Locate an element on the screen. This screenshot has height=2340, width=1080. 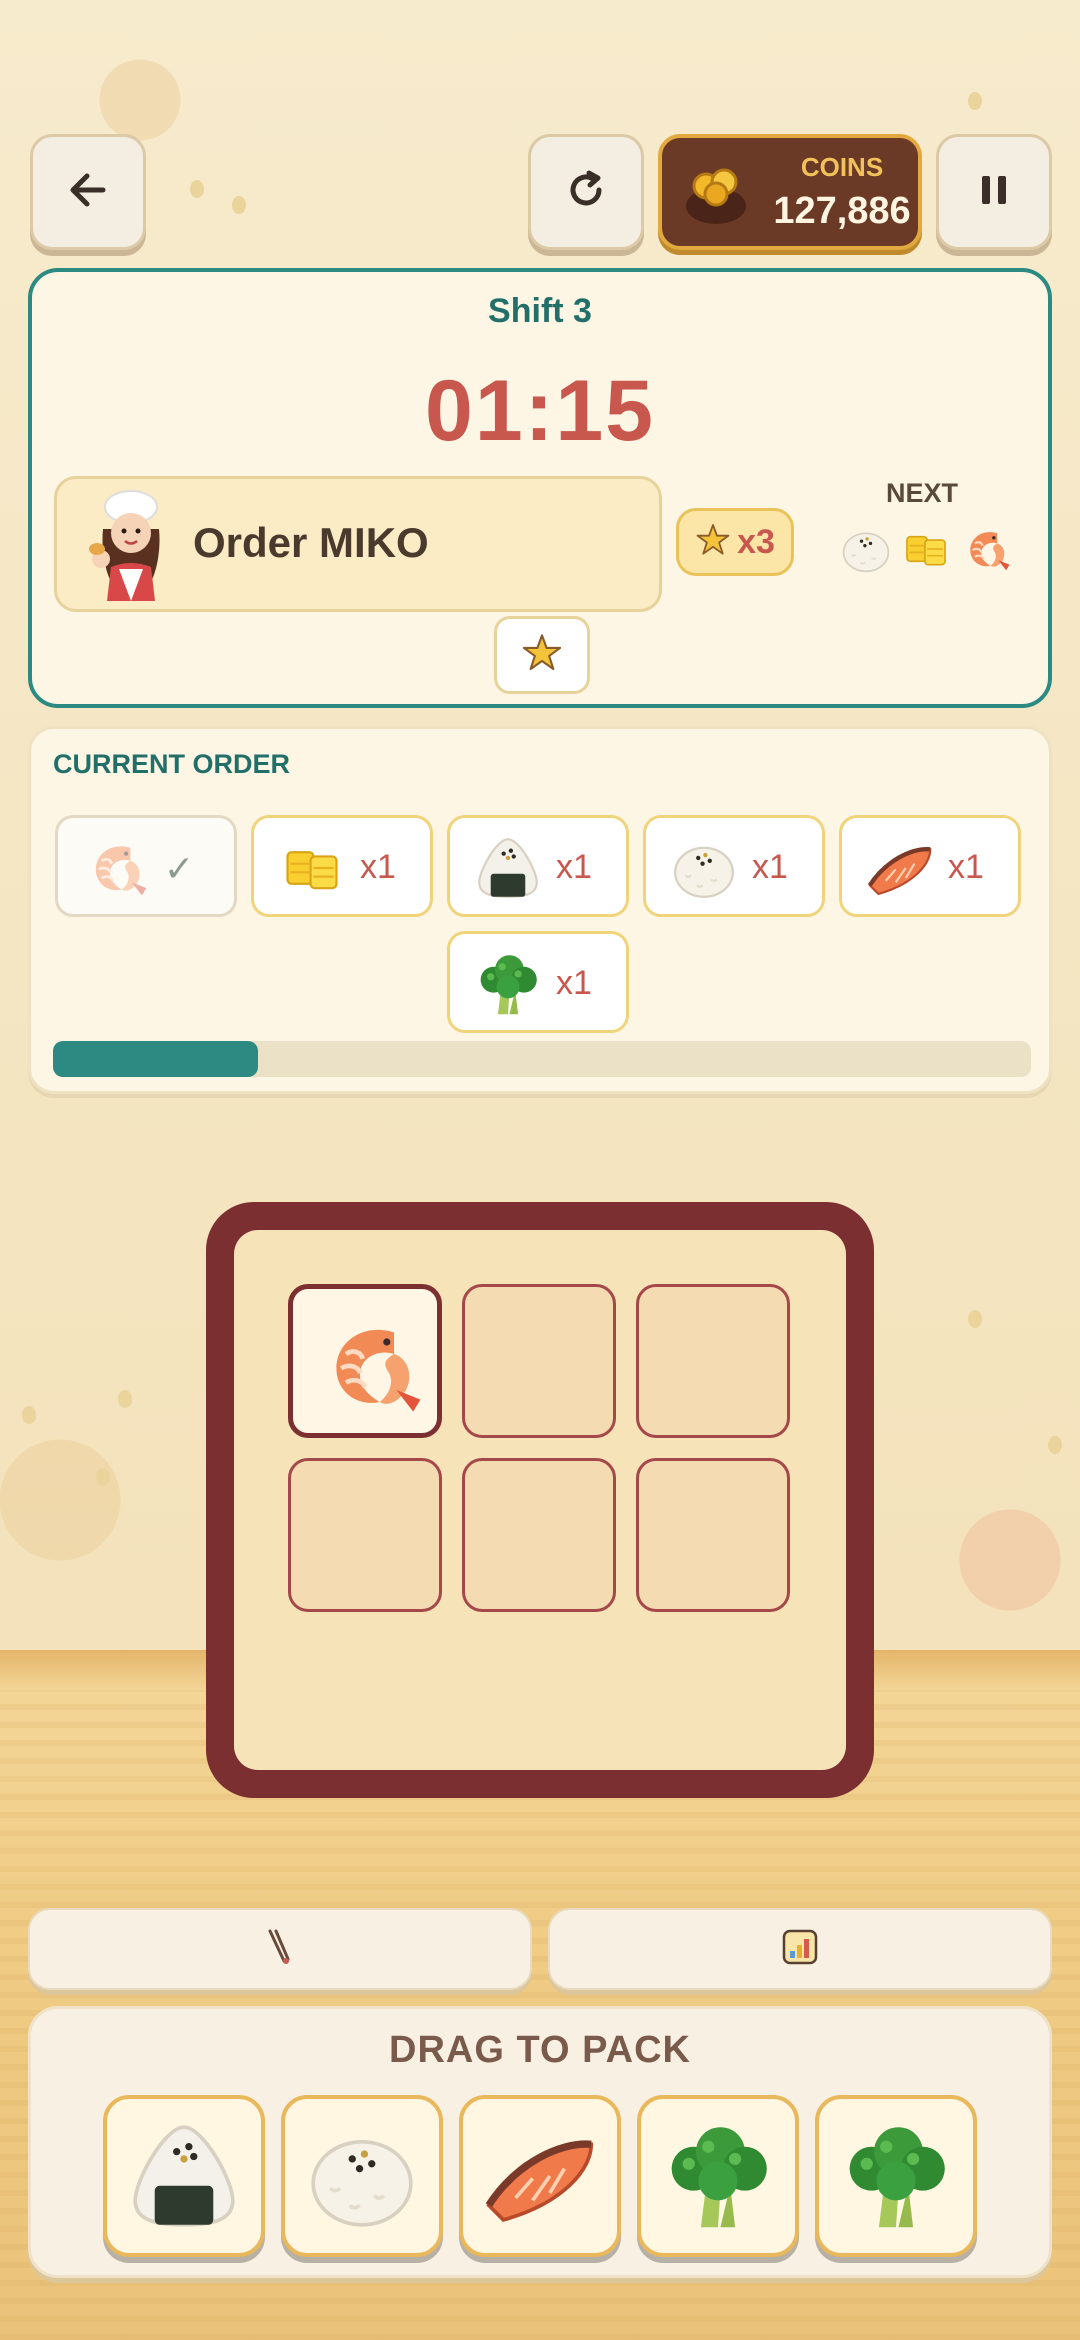
order-item-salmon: x1 is located at coordinates (930, 866).